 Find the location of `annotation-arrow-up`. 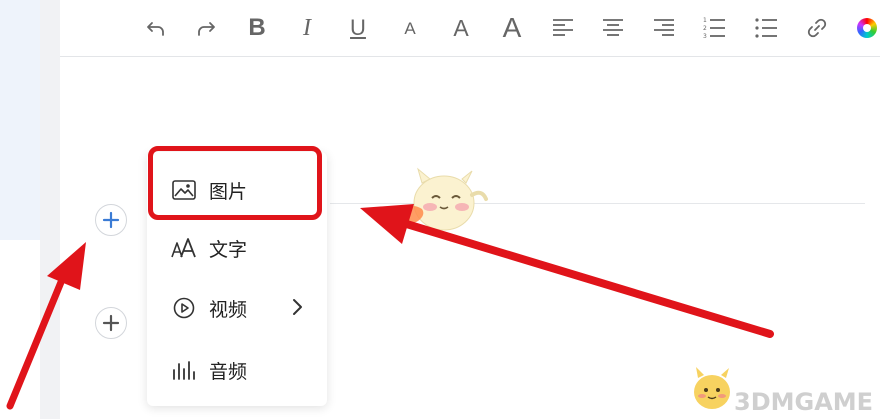

annotation-arrow-up is located at coordinates (46, 326).